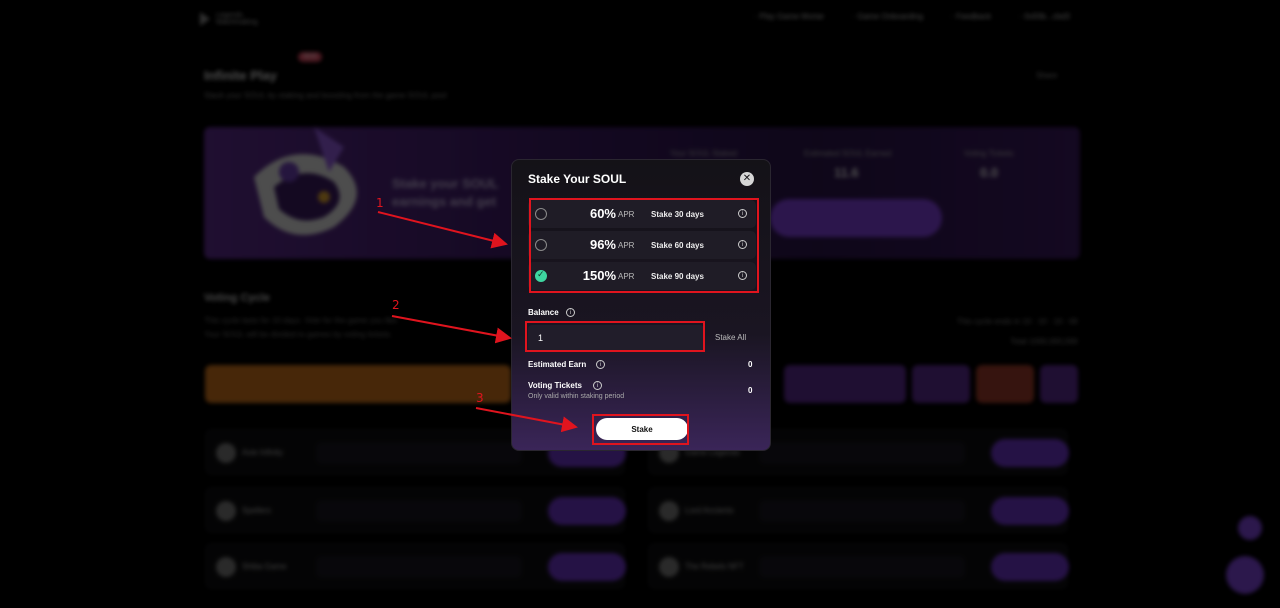  What do you see at coordinates (557, 364) in the screenshot?
I see `estimated-earn-label: Estimated Earn` at bounding box center [557, 364].